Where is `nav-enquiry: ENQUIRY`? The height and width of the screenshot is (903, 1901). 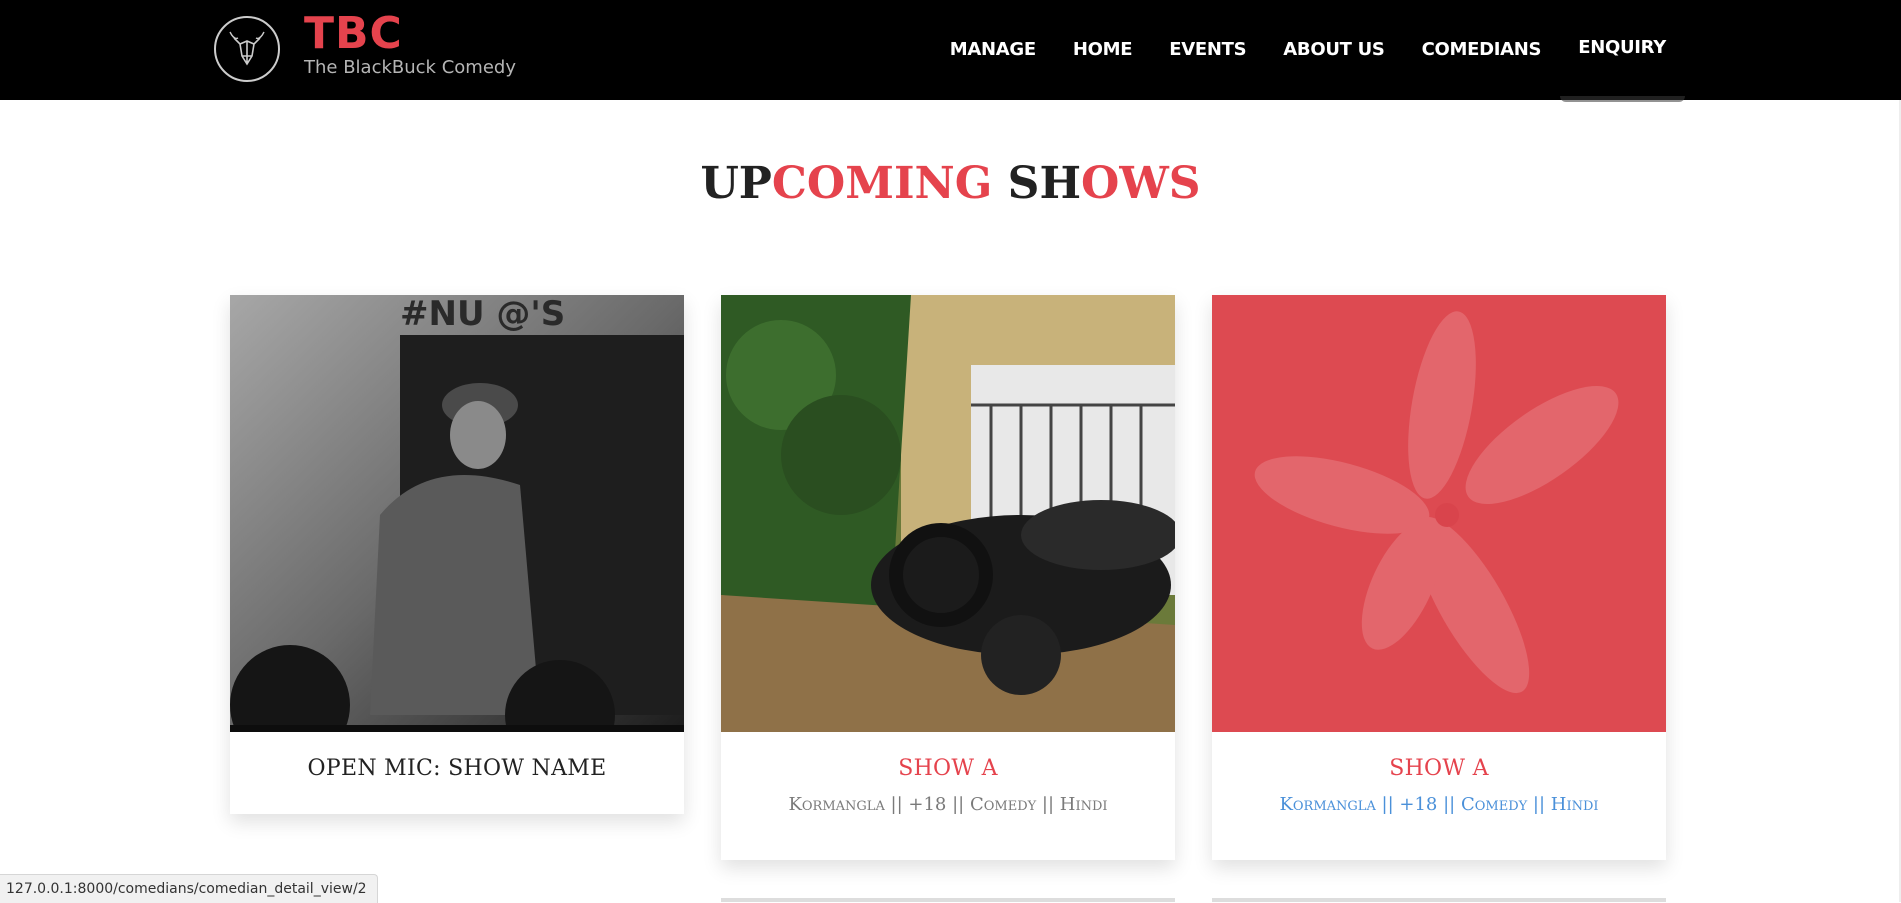 nav-enquiry: ENQUIRY is located at coordinates (1622, 48).